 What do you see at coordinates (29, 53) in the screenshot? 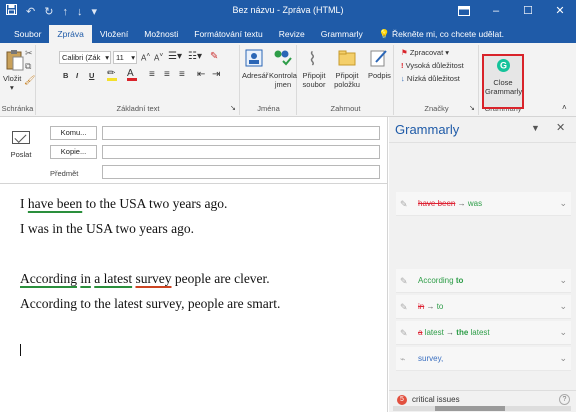
I see `cut-icon: ✂` at bounding box center [29, 53].